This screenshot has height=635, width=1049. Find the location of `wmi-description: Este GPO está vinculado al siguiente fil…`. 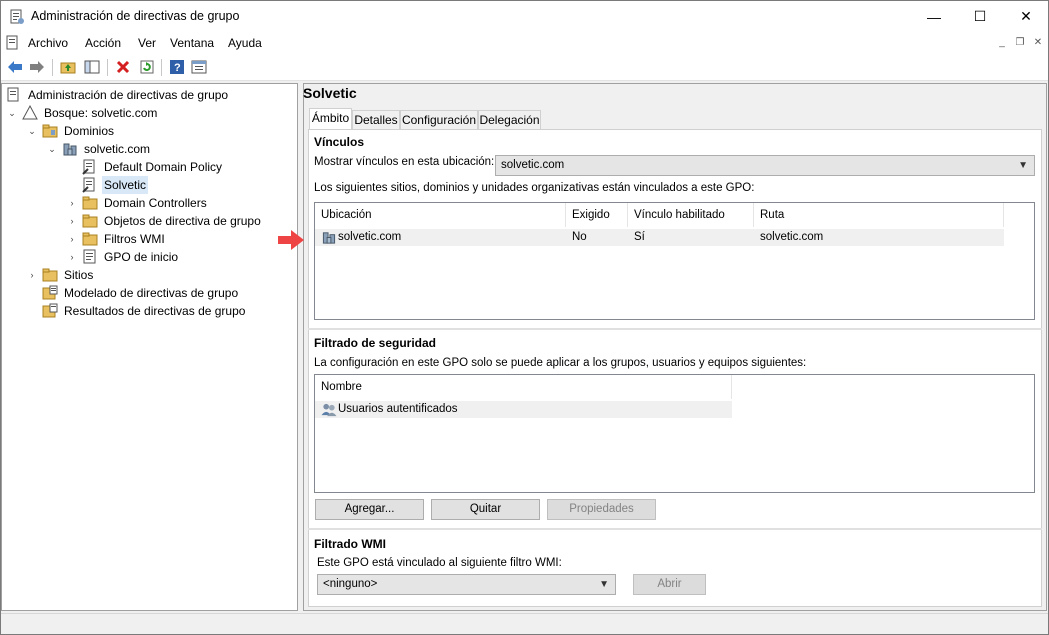

wmi-description: Este GPO está vinculado al siguiente fil… is located at coordinates (439, 563).